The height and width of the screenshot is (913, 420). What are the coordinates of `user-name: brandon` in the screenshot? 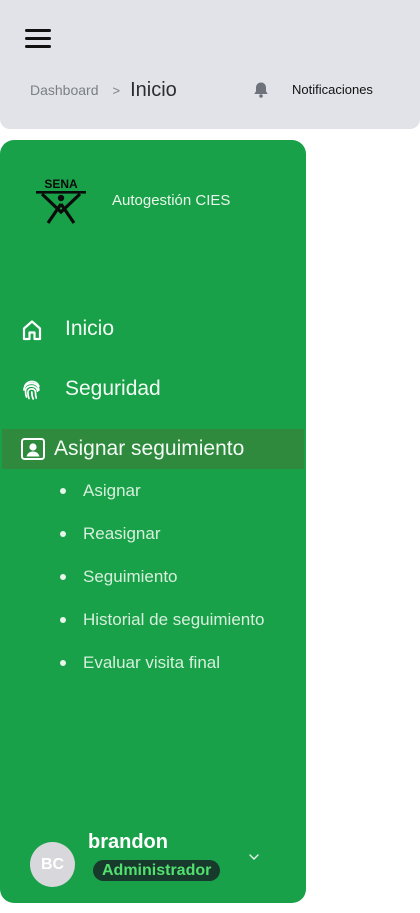 It's located at (128, 842).